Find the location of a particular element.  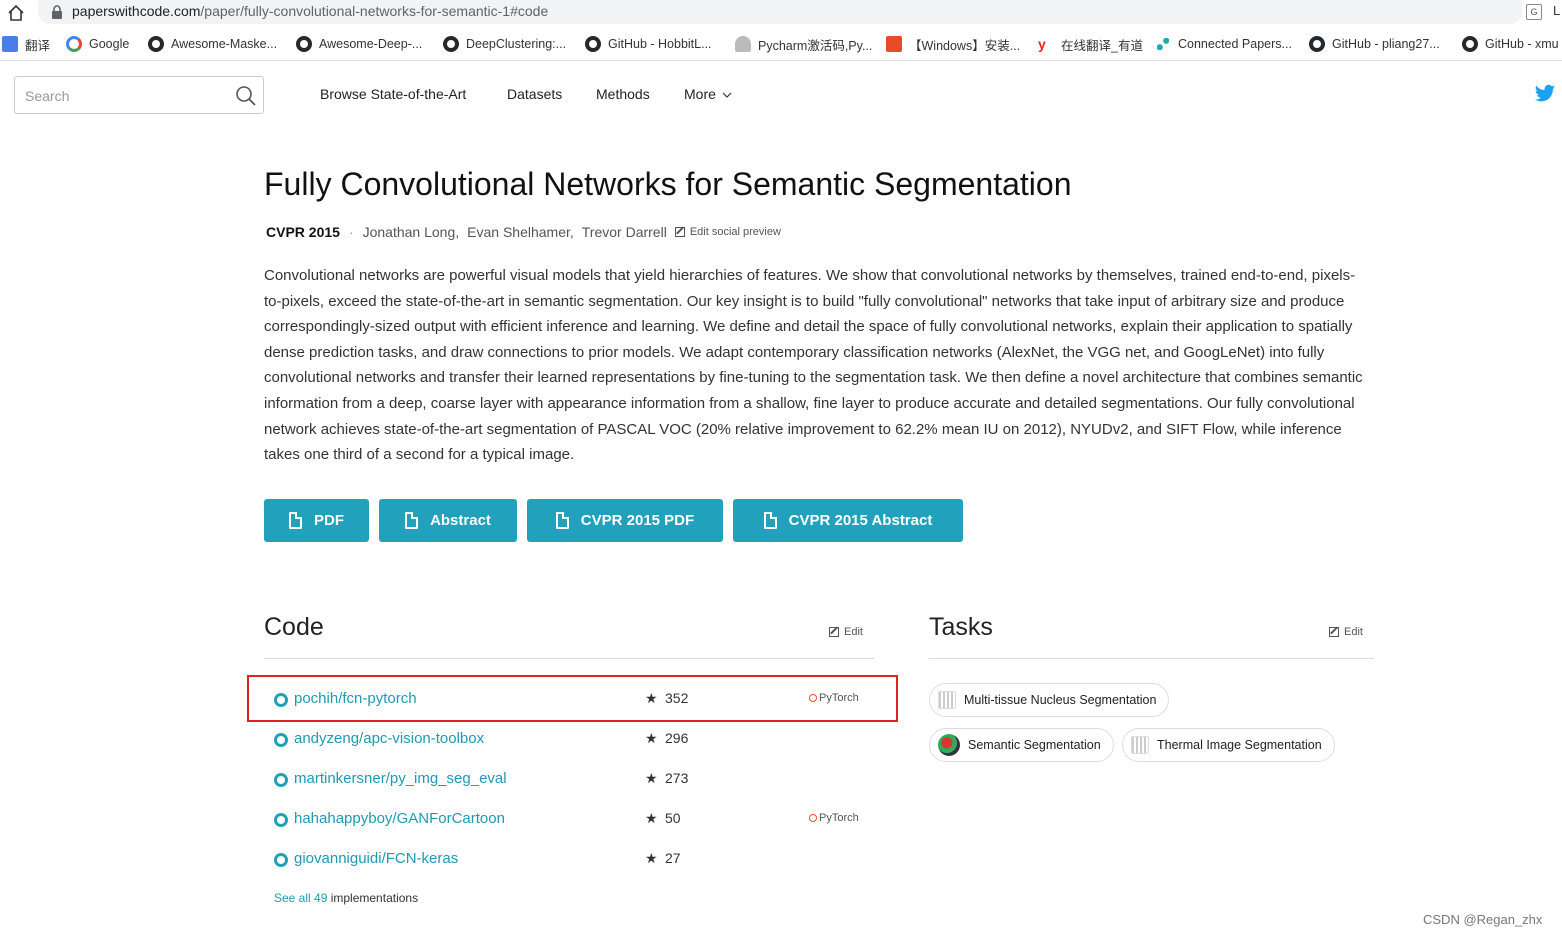

cvpr-abstract-button: CVPR 2015 Abstract is located at coordinates (848, 520).